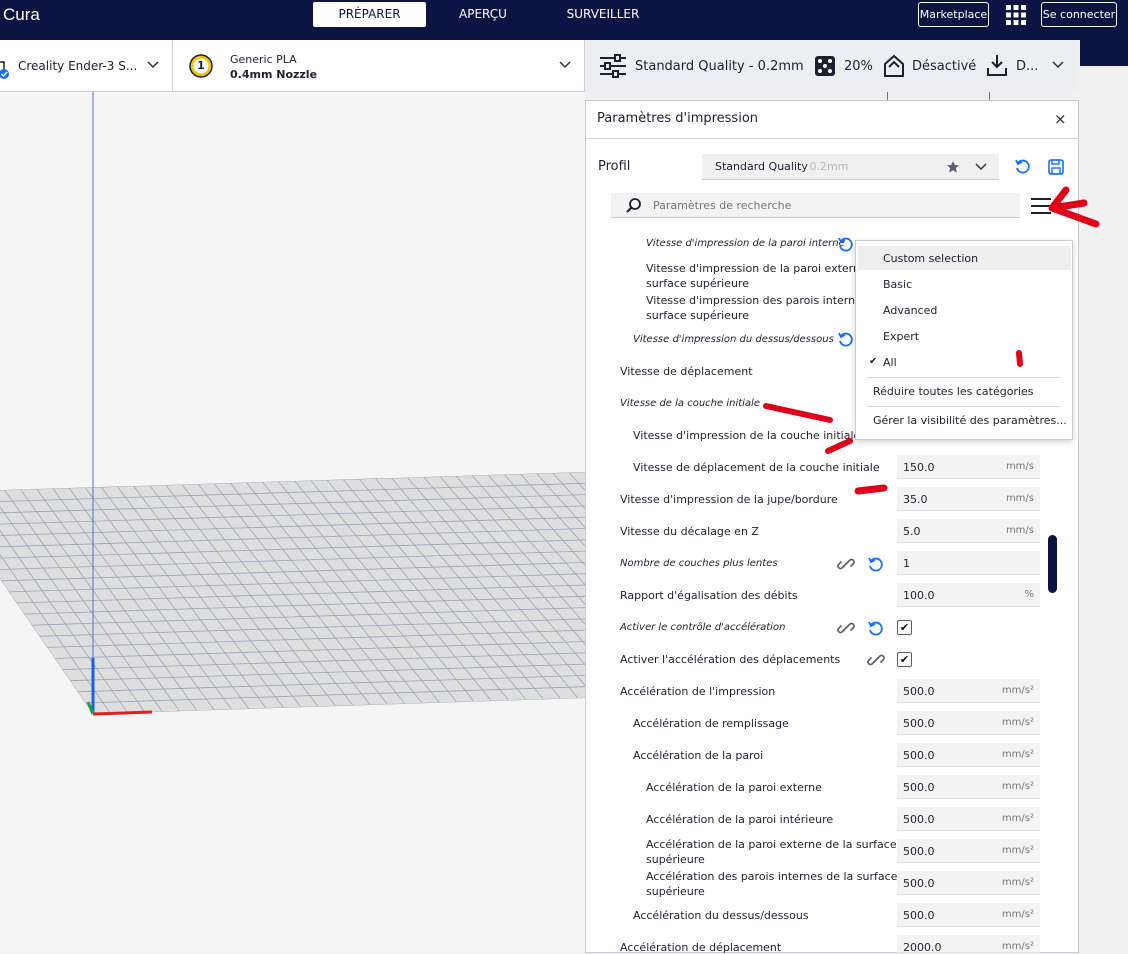  I want to click on setting-label: Vitesse d'impression de la paroi externe, so click(756, 268).